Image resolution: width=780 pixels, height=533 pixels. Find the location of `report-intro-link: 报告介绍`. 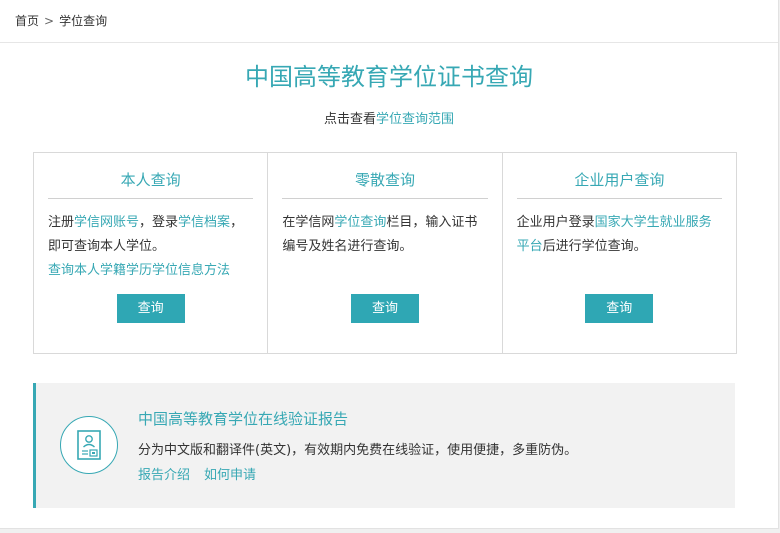

report-intro-link: 报告介绍 is located at coordinates (164, 475).